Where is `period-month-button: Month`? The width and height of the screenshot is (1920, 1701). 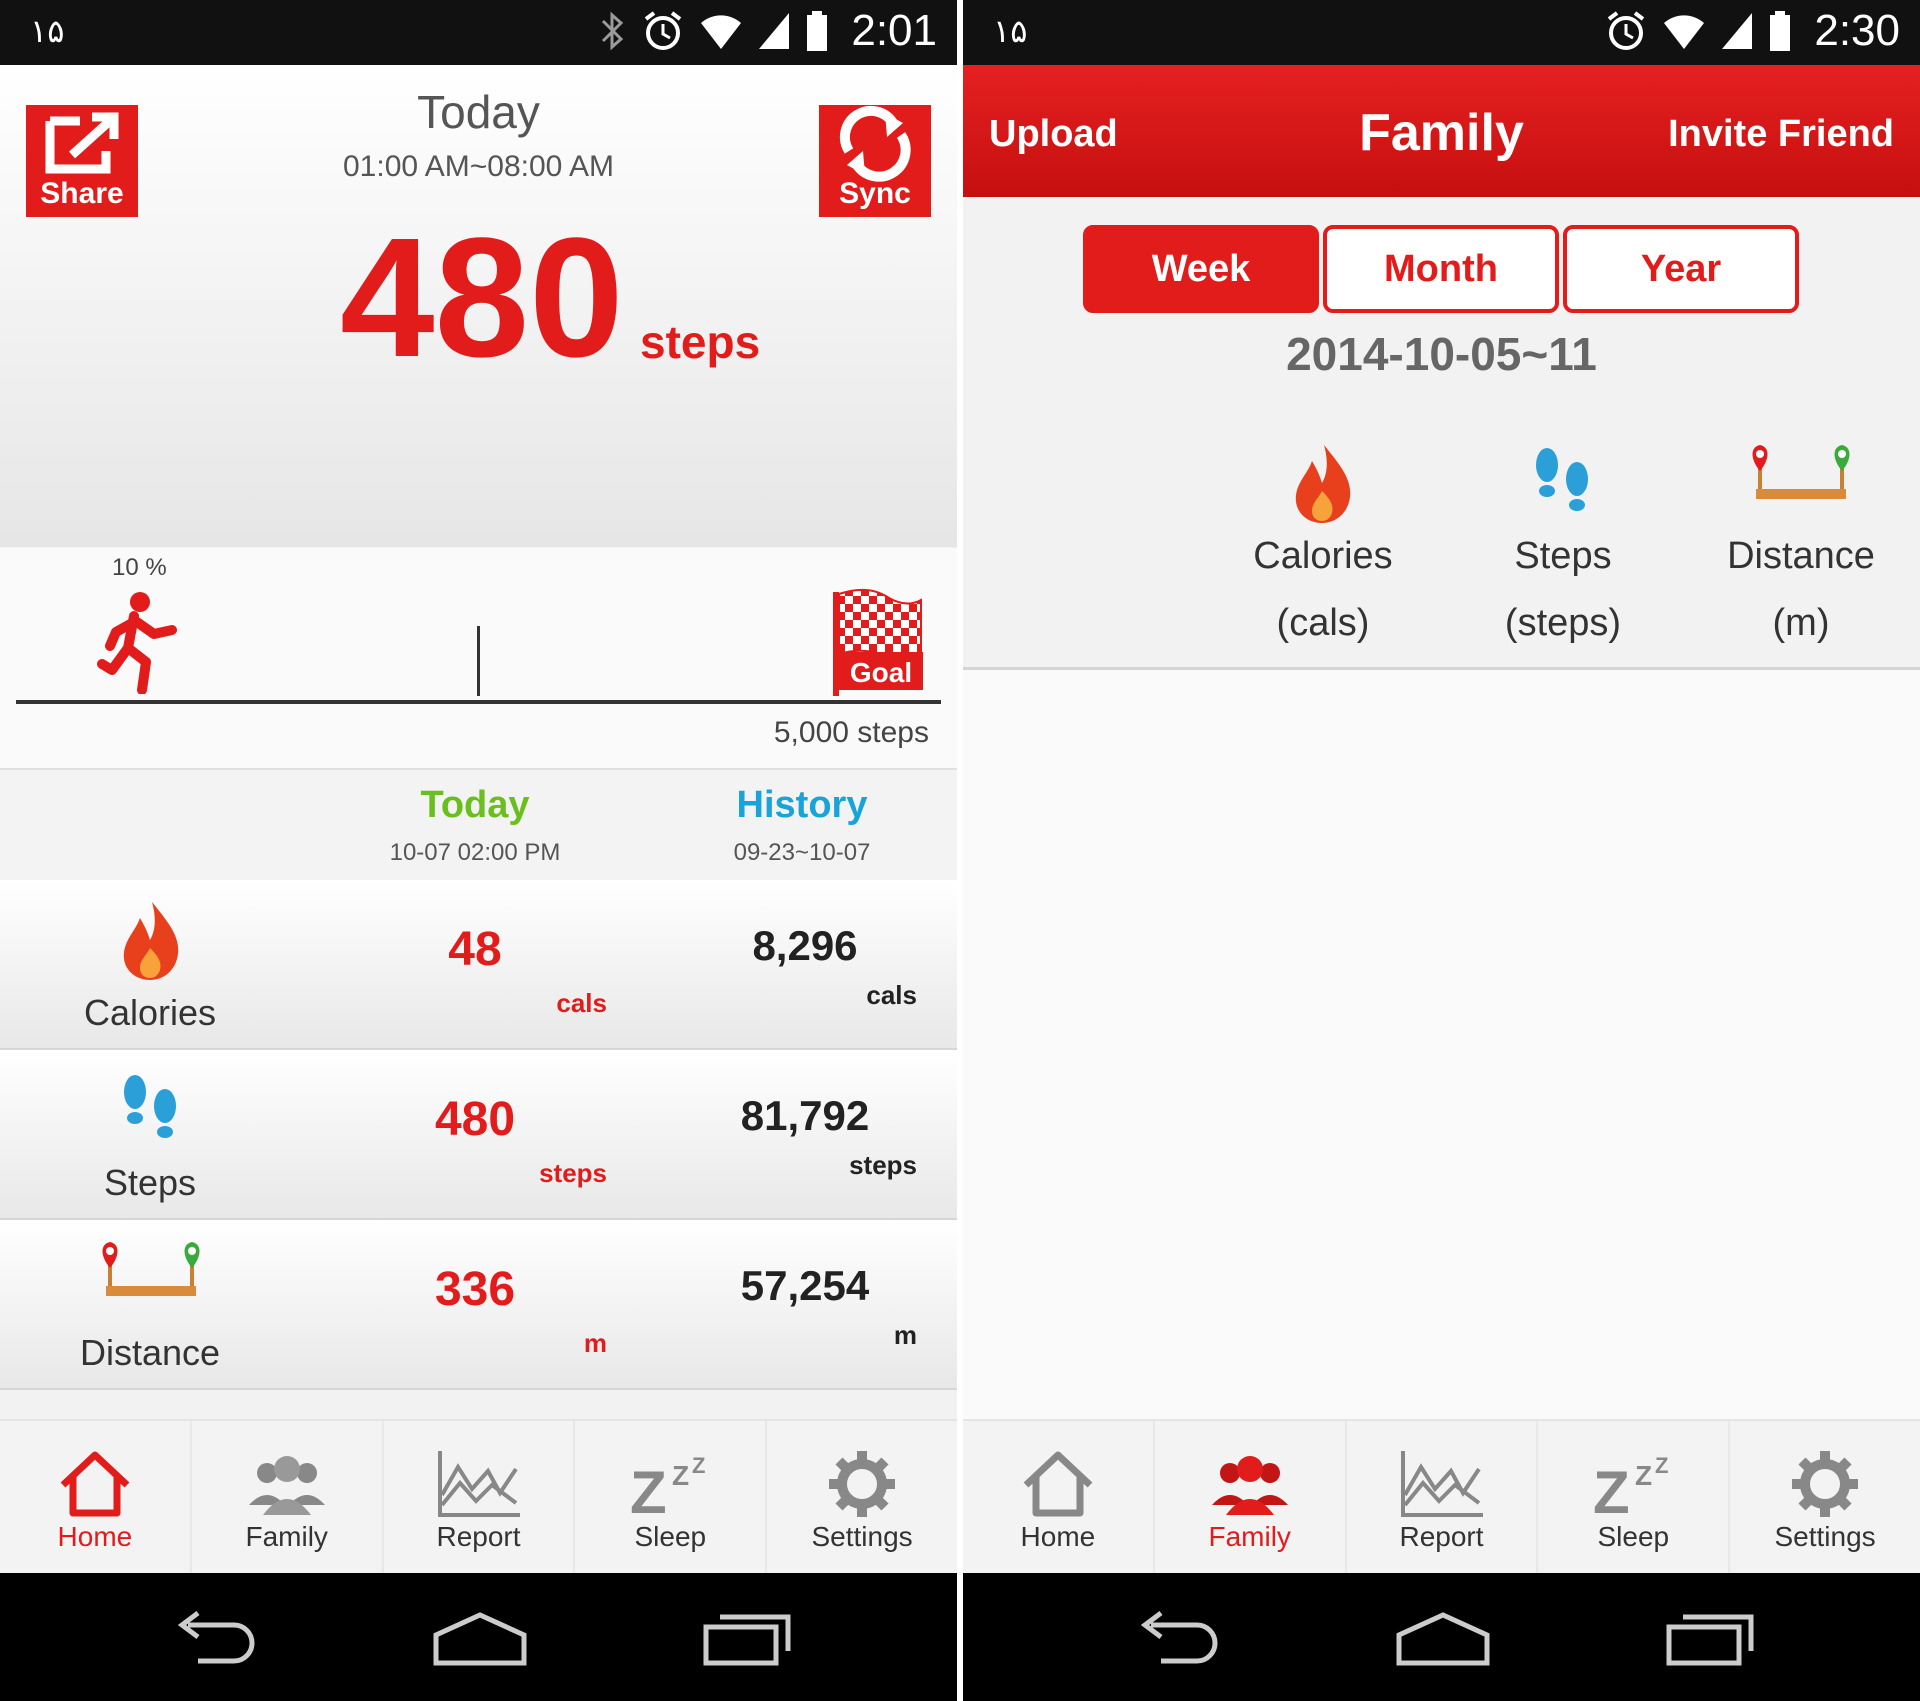
period-month-button: Month is located at coordinates (1441, 269).